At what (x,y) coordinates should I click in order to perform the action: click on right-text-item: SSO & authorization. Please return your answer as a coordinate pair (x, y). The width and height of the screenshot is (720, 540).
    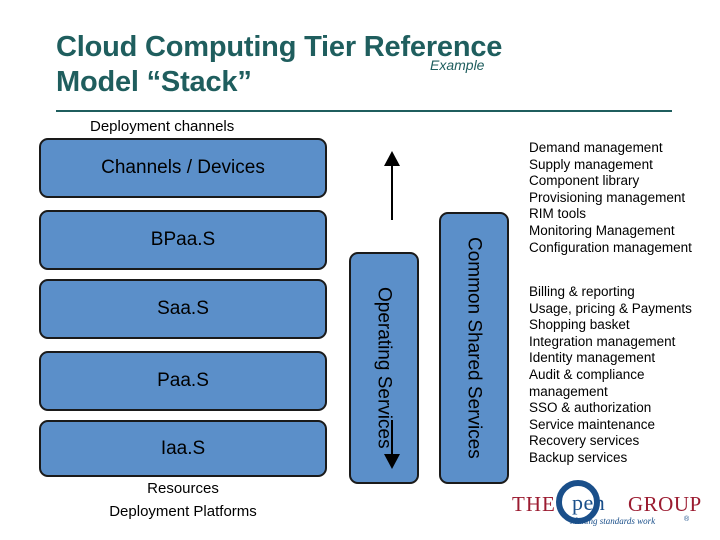
    Looking at the image, I should click on (590, 408).